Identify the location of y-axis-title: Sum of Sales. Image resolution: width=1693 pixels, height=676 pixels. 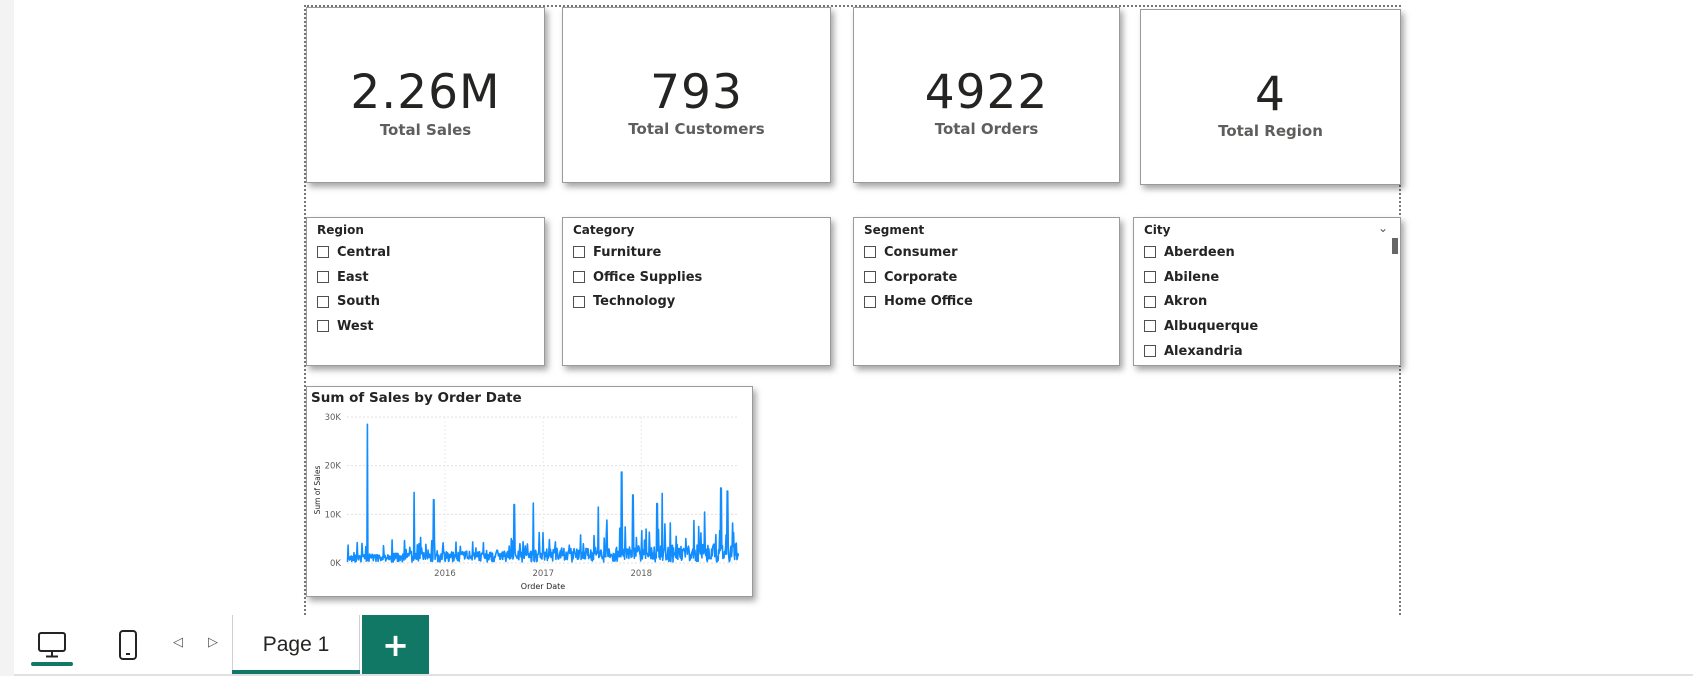
(317, 490).